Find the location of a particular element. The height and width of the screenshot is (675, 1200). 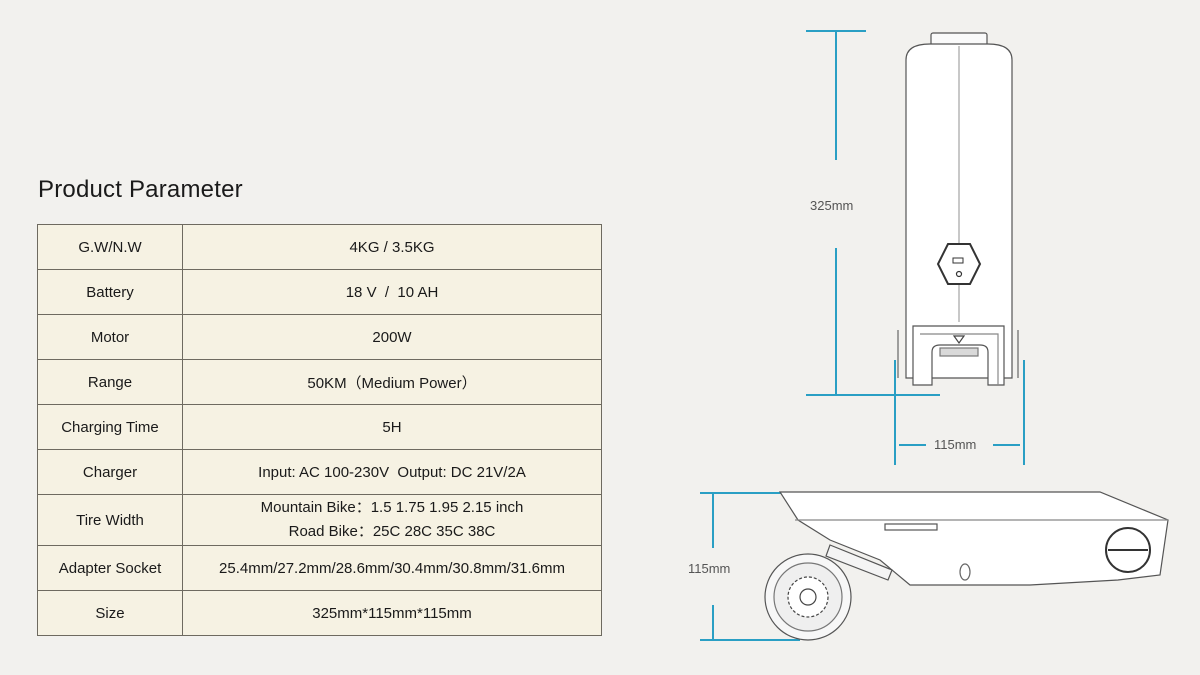

side-height-dimension-label: 115mm is located at coordinates (709, 568).